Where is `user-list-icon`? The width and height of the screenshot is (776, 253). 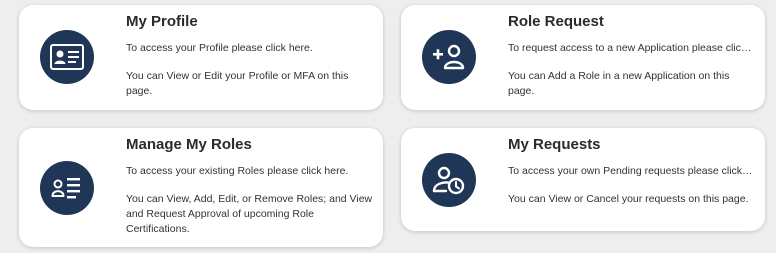 user-list-icon is located at coordinates (67, 188).